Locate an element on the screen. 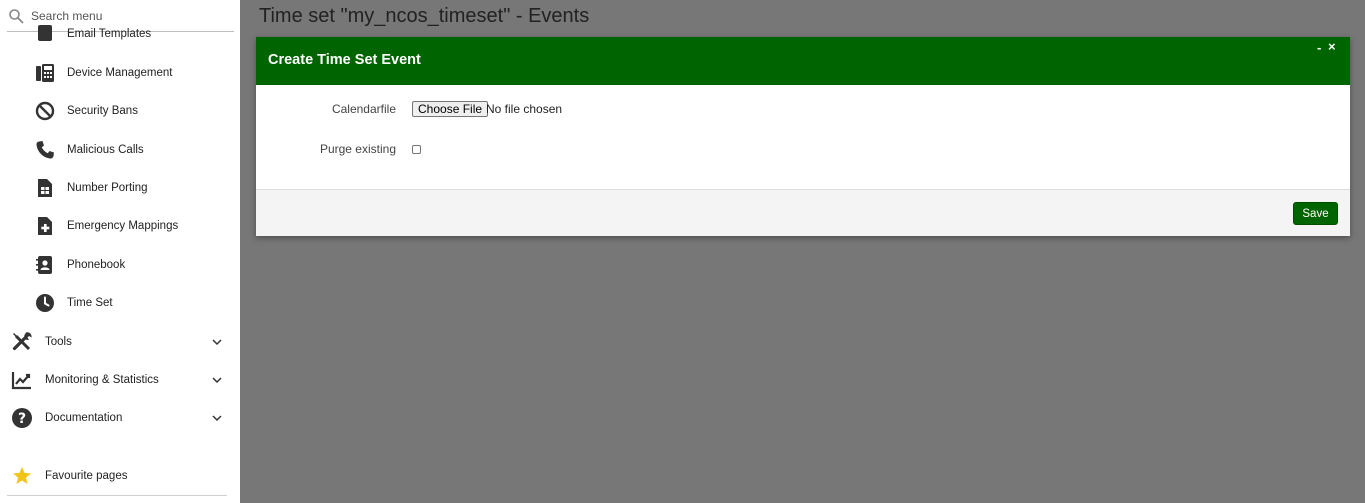 The height and width of the screenshot is (503, 1365). sidebar-item-time-set: Time Set is located at coordinates (120, 303).